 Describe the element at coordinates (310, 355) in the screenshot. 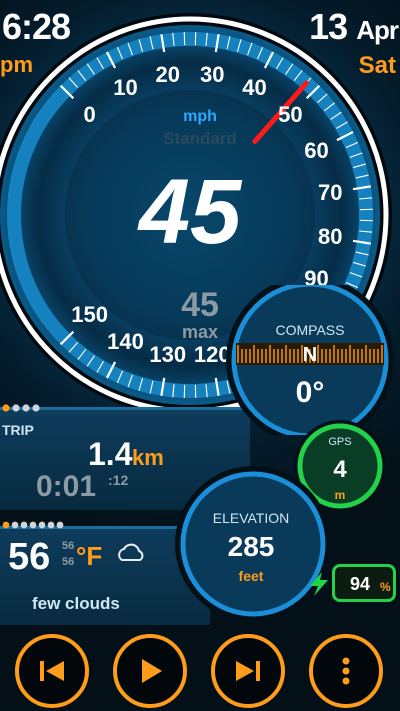

I see `compass-heading-letter: N` at that location.